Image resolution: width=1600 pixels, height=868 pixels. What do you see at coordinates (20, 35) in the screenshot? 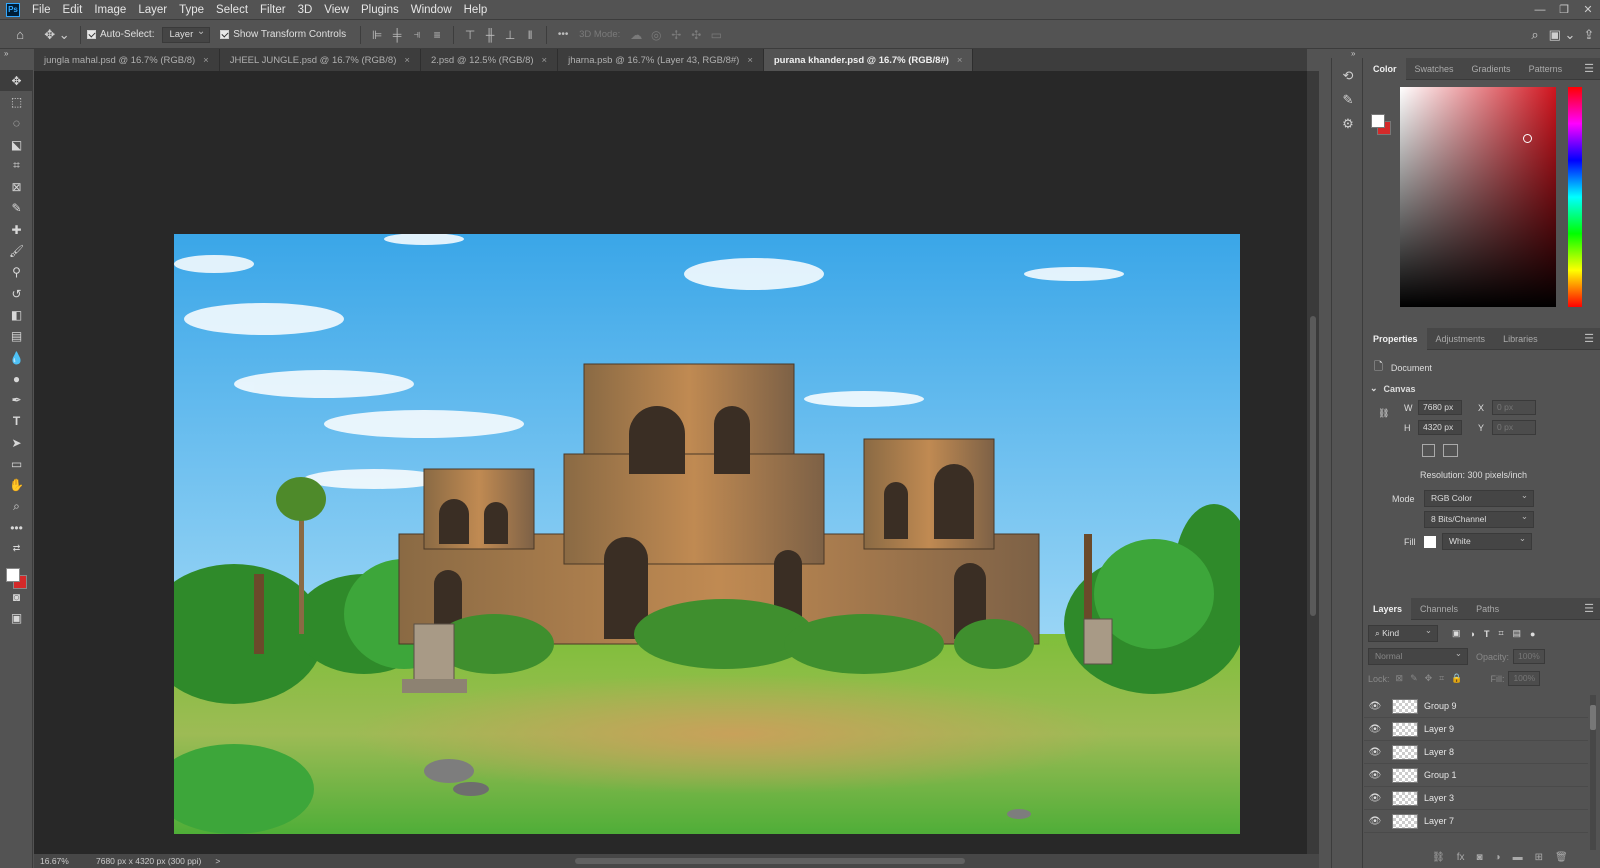
I see `home-icon: ⌂` at bounding box center [20, 35].